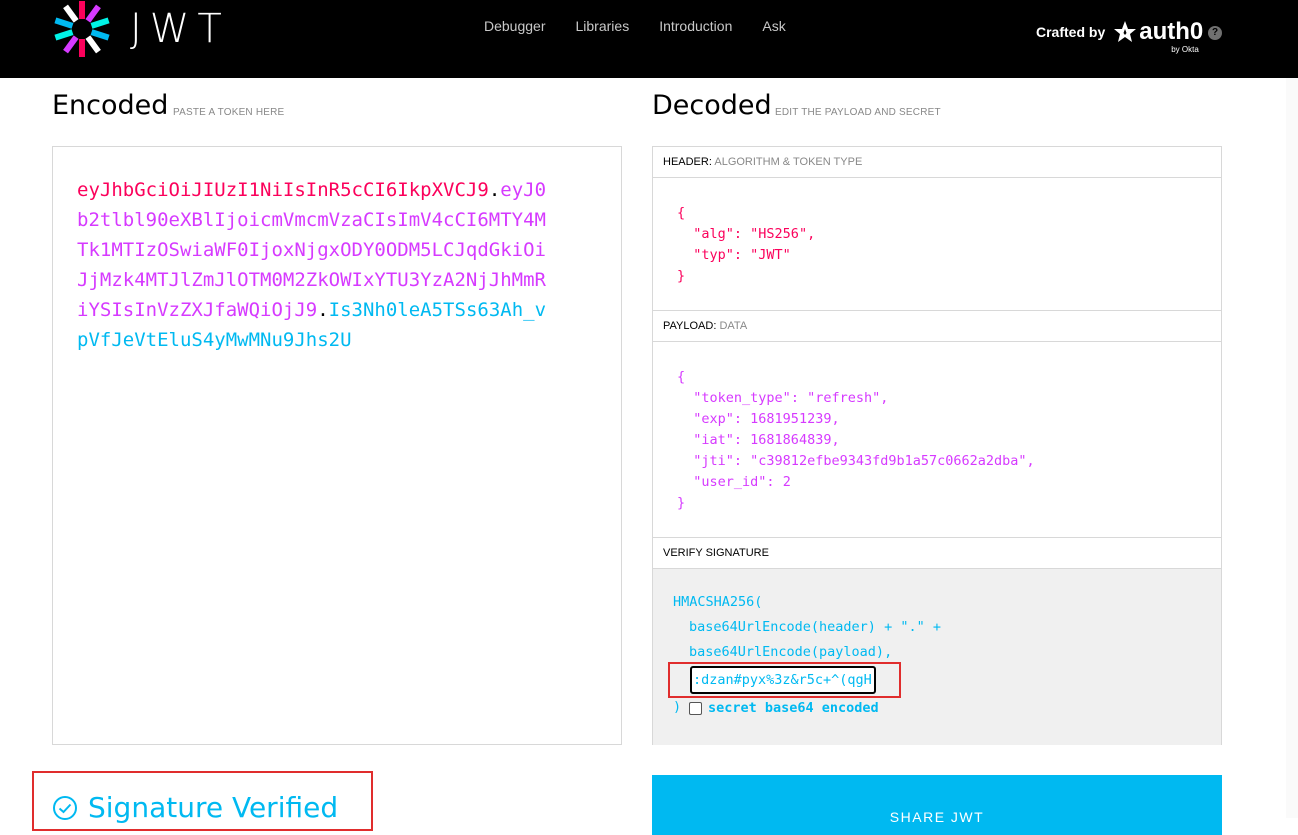  What do you see at coordinates (786, 482) in the screenshot?
I see `user-id-value: 2` at bounding box center [786, 482].